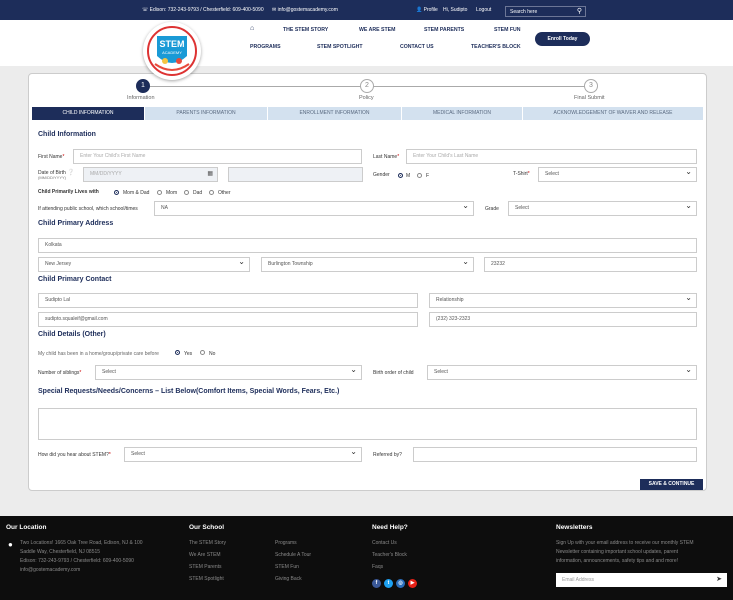 This screenshot has height=600, width=733. What do you see at coordinates (159, 192) in the screenshot?
I see `lives-mom-radio` at bounding box center [159, 192].